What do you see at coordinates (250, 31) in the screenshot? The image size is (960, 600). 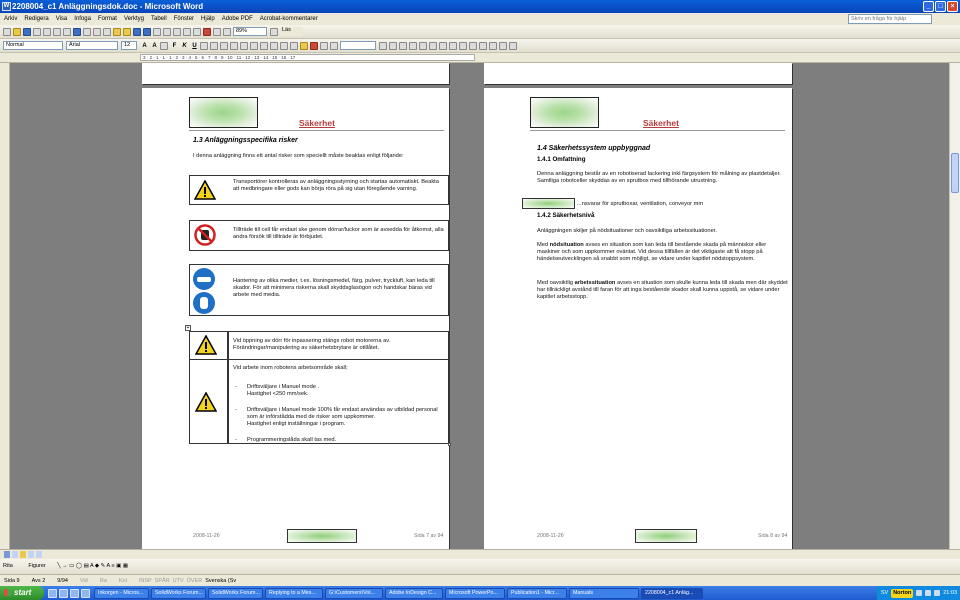 I see `zoom-select: 89%` at bounding box center [250, 31].